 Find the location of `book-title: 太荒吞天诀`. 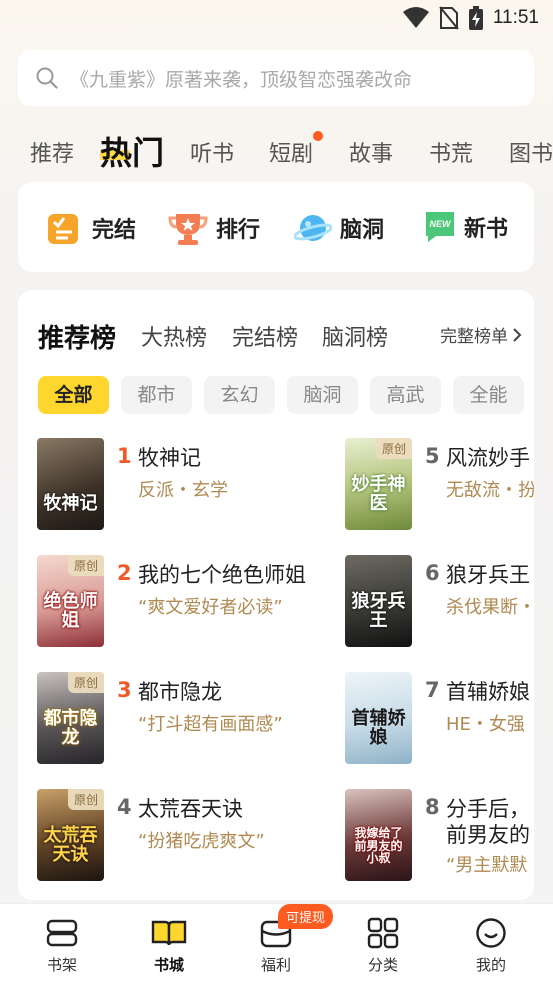

book-title: 太荒吞天诀 is located at coordinates (190, 809).